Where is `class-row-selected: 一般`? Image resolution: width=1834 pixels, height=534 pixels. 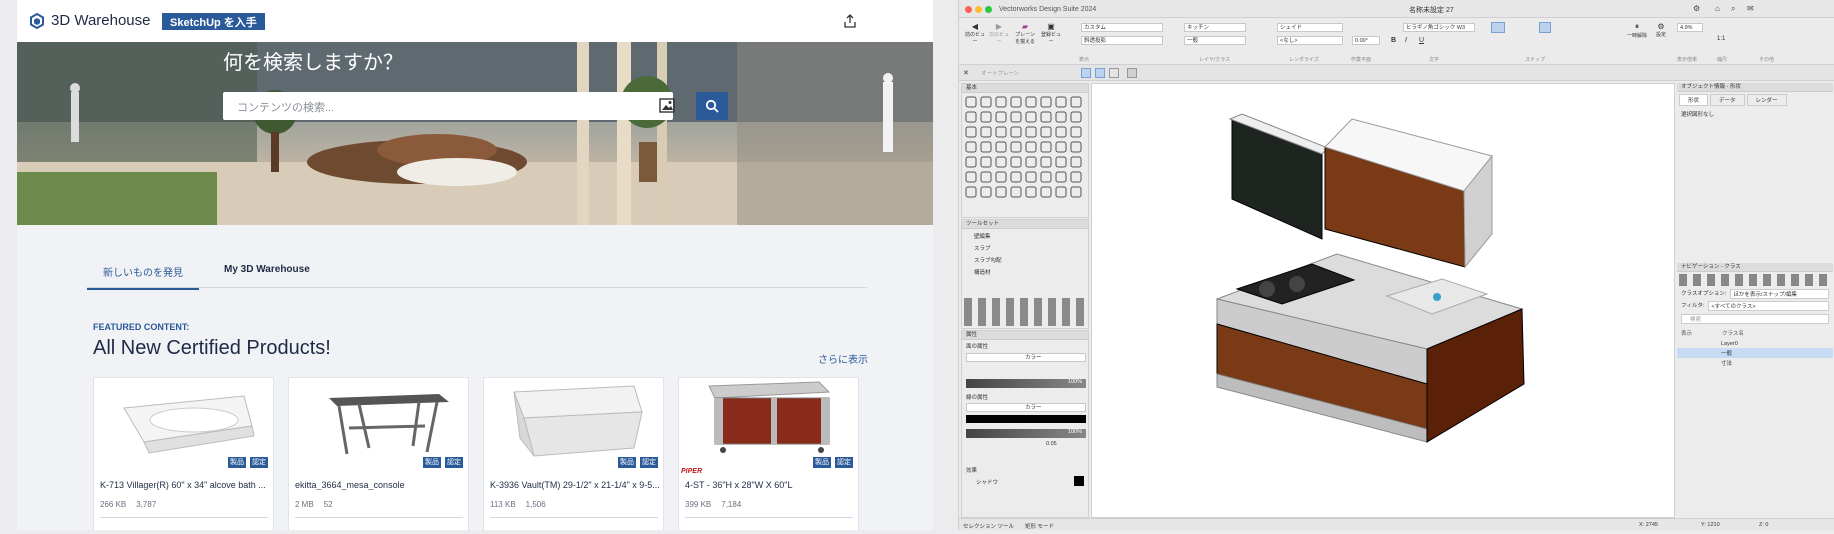
class-row-selected: 一般 is located at coordinates (1755, 353).